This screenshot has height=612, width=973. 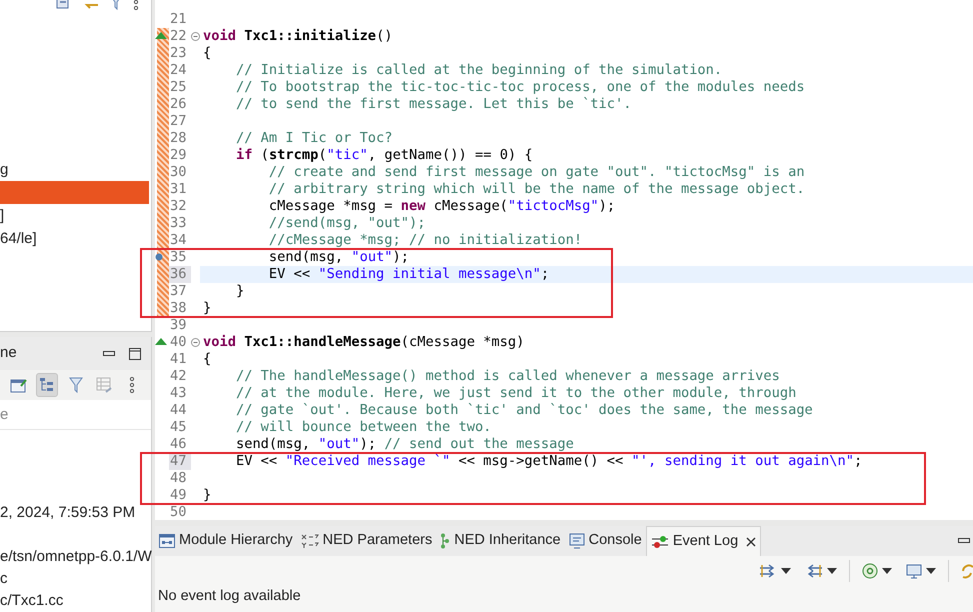 I want to click on pin-window-icon, so click(x=19, y=385).